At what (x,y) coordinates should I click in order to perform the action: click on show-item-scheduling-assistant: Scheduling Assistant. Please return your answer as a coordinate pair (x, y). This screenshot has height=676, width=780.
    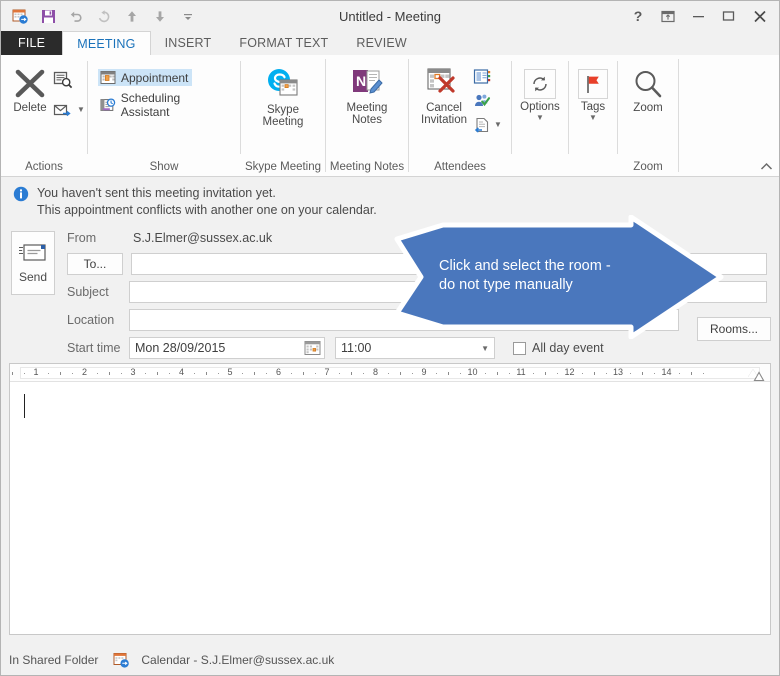
    Looking at the image, I should click on (166, 105).